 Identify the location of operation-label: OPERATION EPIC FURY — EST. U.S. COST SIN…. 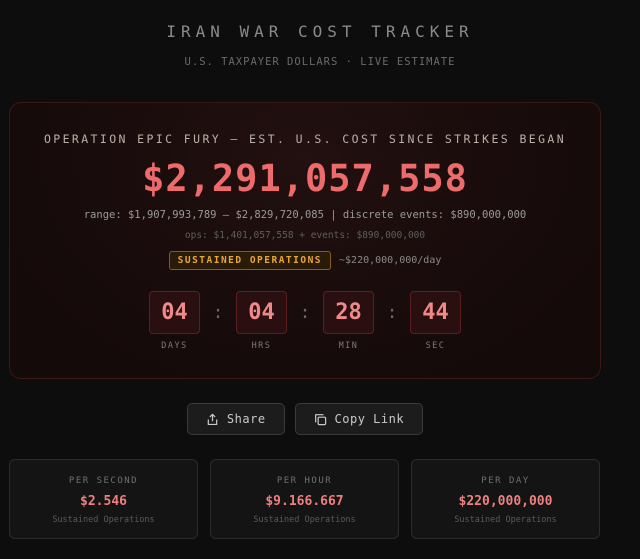
(305, 139).